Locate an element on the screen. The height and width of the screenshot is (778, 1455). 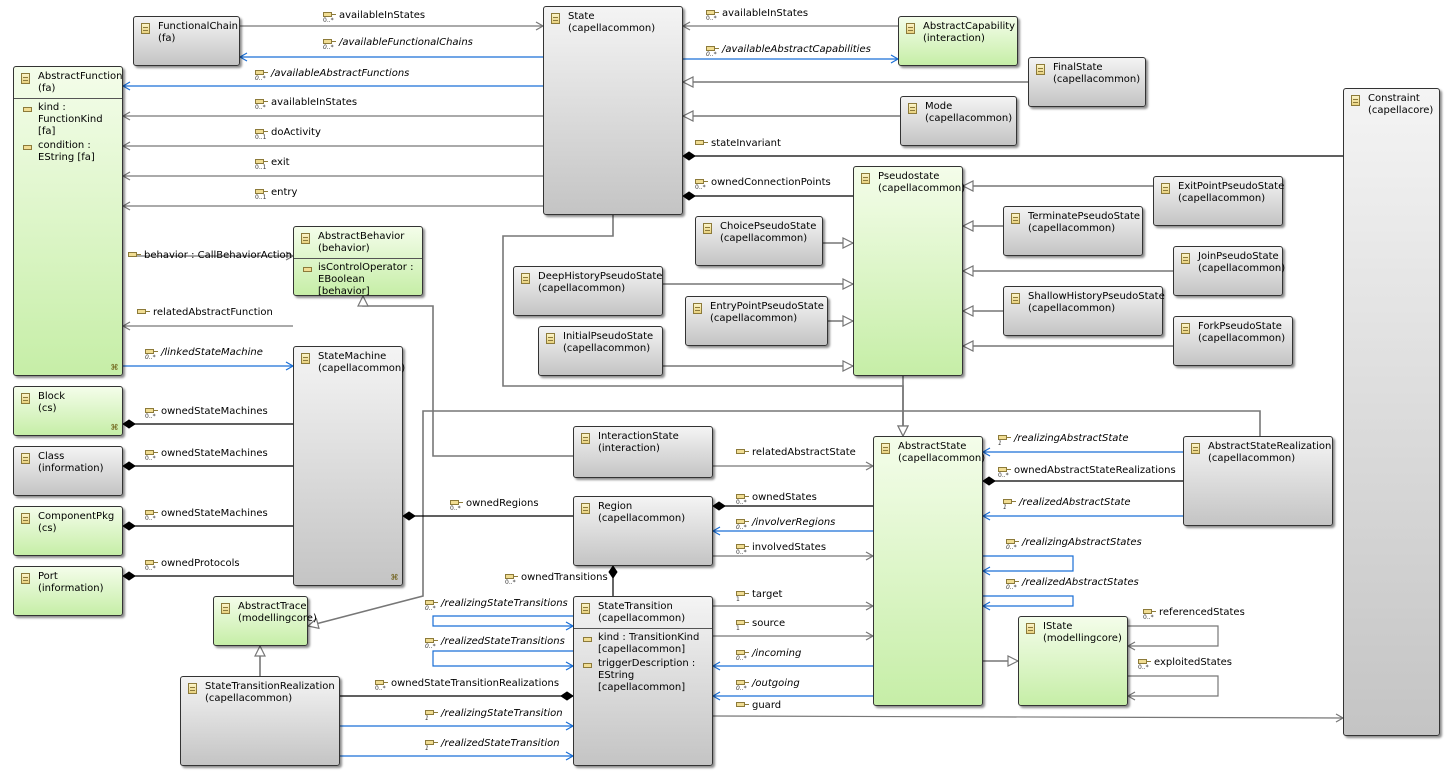
edge-comp is located at coordinates (1012, 156).